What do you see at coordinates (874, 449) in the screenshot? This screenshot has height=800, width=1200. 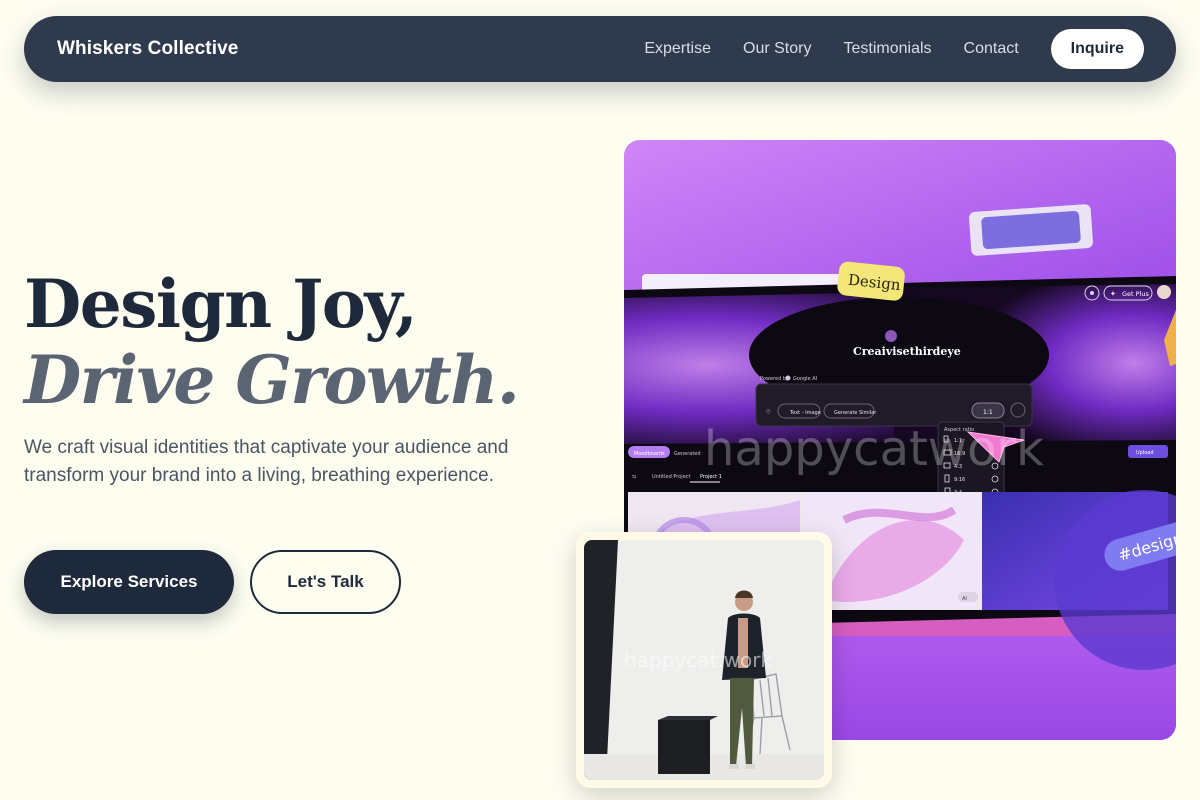 I see `watermark-text: happycatwork` at bounding box center [874, 449].